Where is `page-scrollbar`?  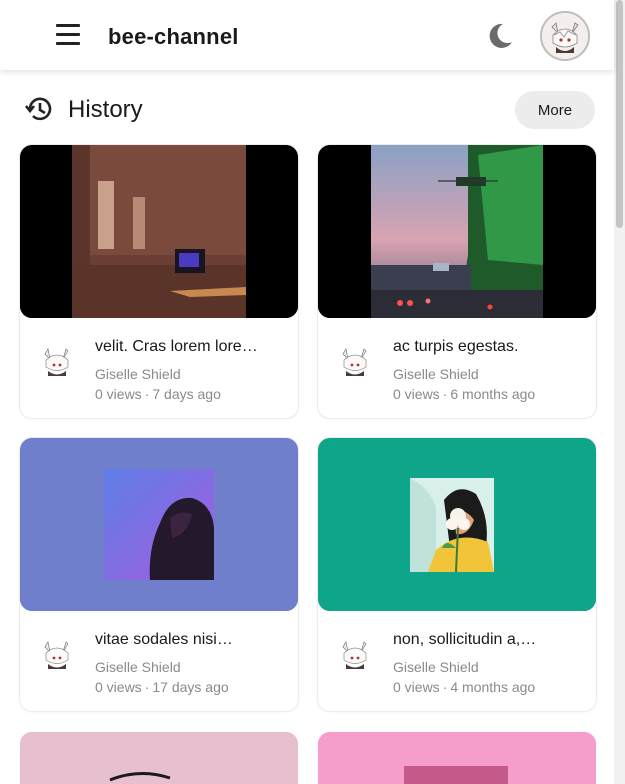
page-scrollbar is located at coordinates (619, 392).